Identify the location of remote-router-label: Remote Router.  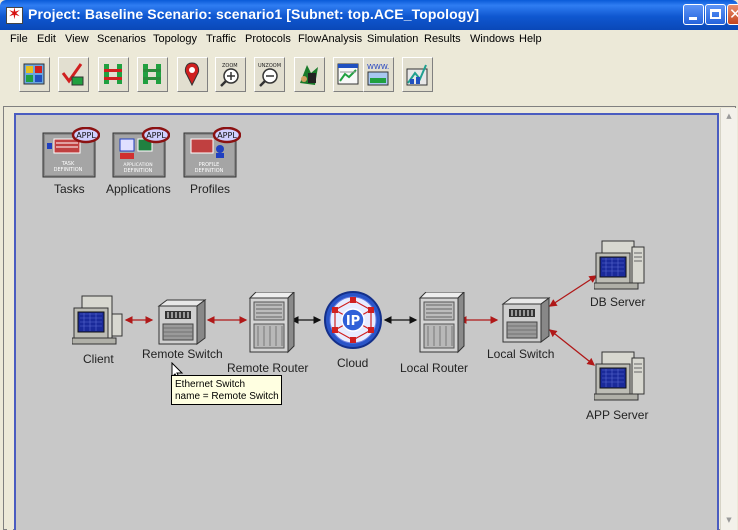
(268, 368).